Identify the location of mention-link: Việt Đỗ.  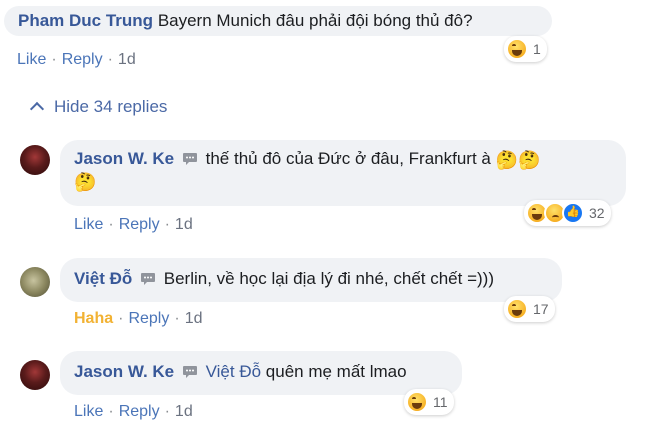
(233, 371).